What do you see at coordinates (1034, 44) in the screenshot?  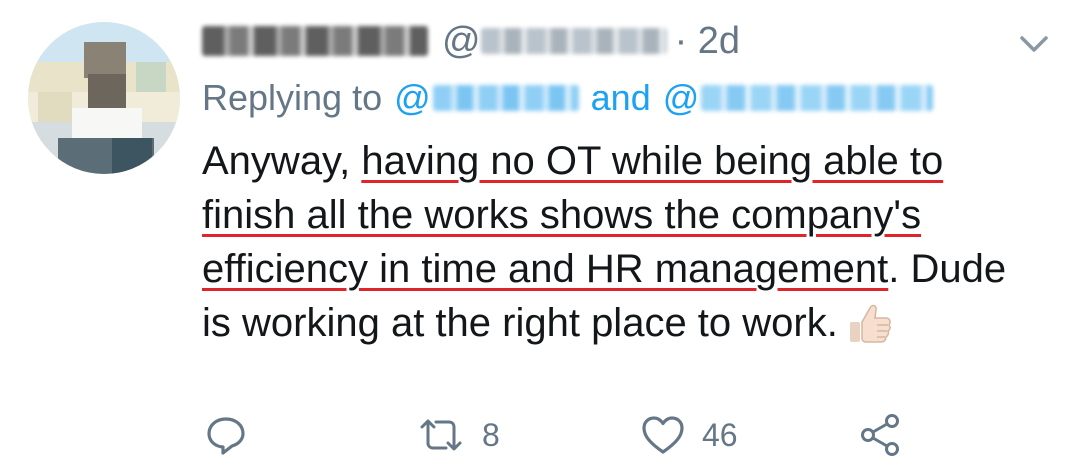 I see `chevron-down-icon` at bounding box center [1034, 44].